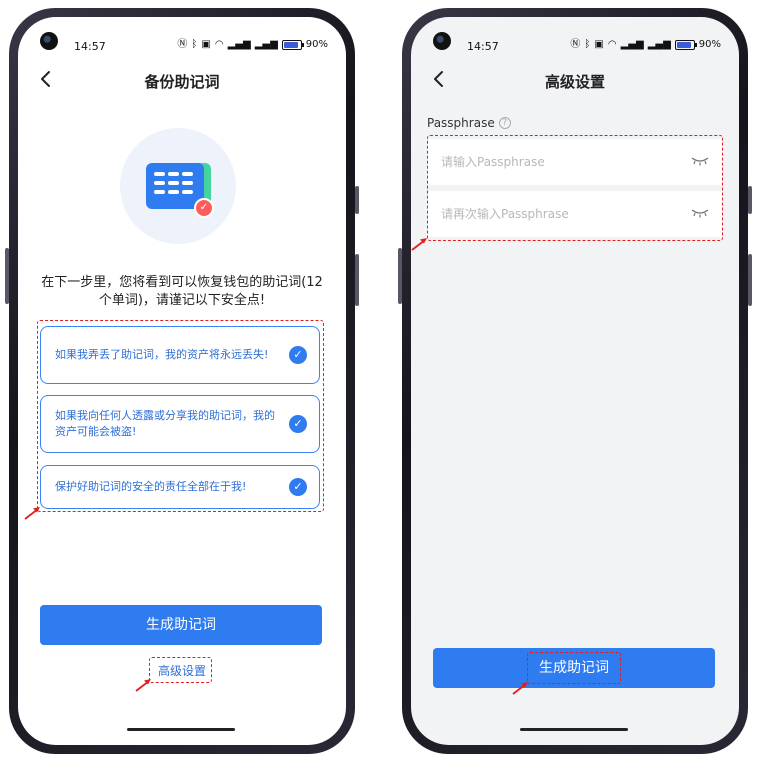 The width and height of the screenshot is (757, 762). Describe the element at coordinates (178, 186) in the screenshot. I see `mnemonic-card-illustration: ✓` at that location.